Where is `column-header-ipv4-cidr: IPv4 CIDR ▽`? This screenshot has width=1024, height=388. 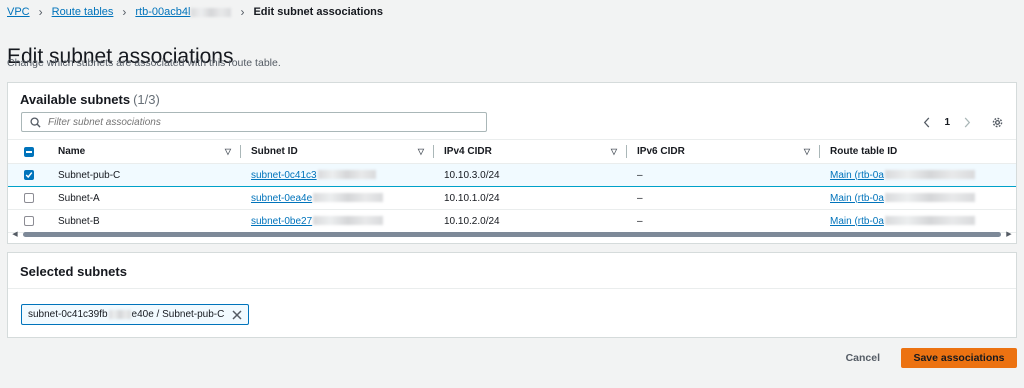
column-header-ipv4-cidr: IPv4 CIDR ▽ is located at coordinates (530, 151).